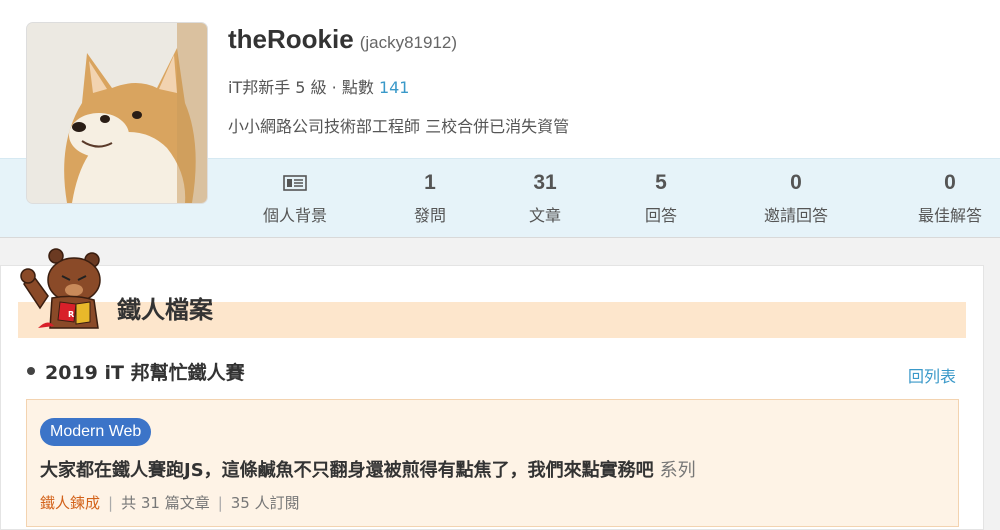  What do you see at coordinates (796, 198) in the screenshot?
I see `stat-invited-answers: 0 邀請回答` at bounding box center [796, 198].